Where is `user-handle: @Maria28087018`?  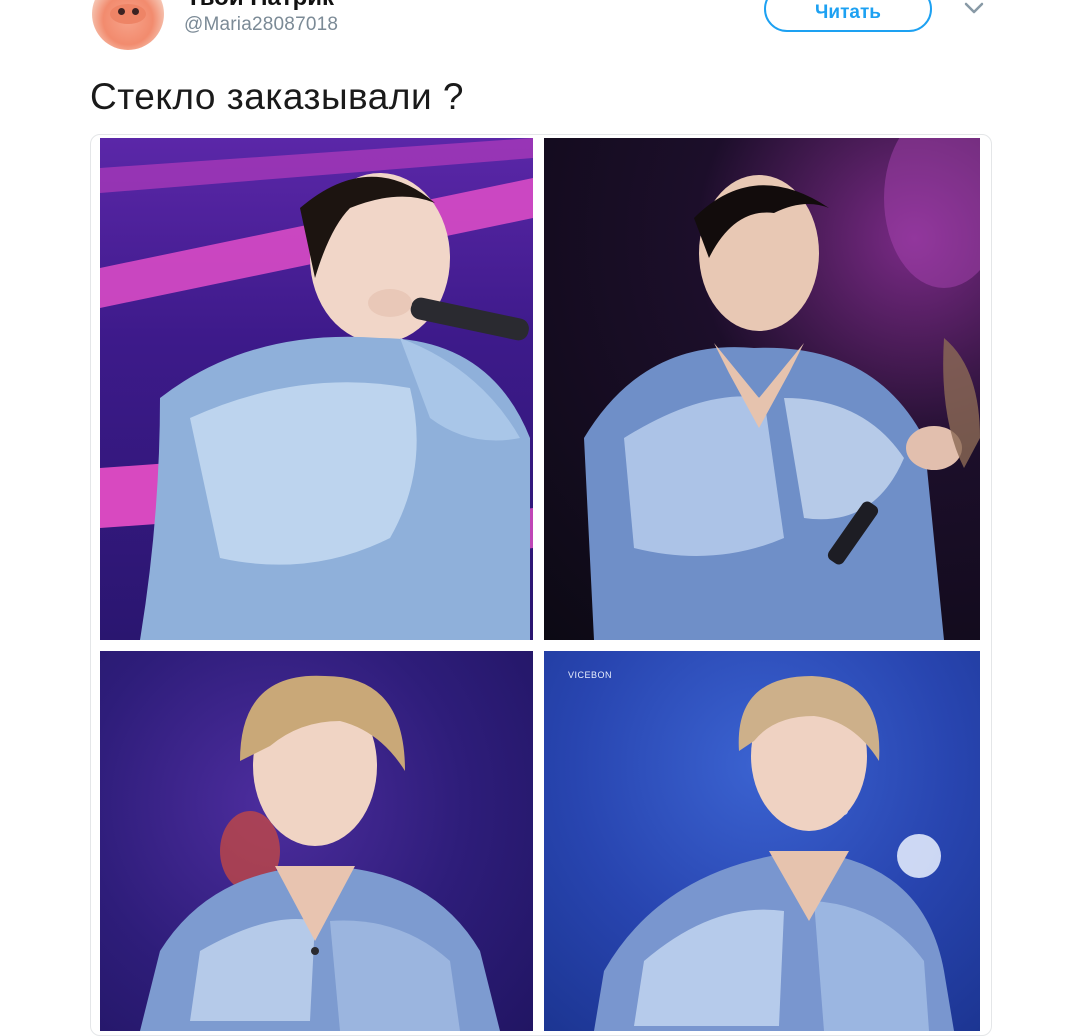
user-handle: @Maria28087018 is located at coordinates (261, 25).